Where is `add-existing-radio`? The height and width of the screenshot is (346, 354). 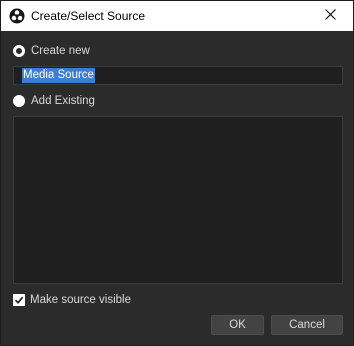 add-existing-radio is located at coordinates (19, 101).